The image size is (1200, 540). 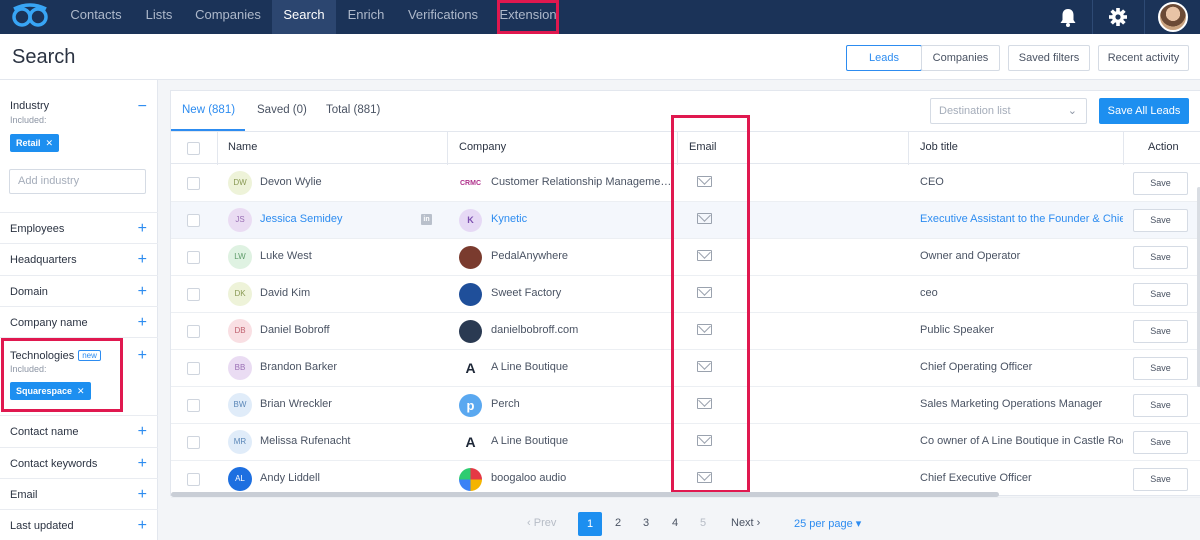 I want to click on tab-saved: Saved (0), so click(x=282, y=110).